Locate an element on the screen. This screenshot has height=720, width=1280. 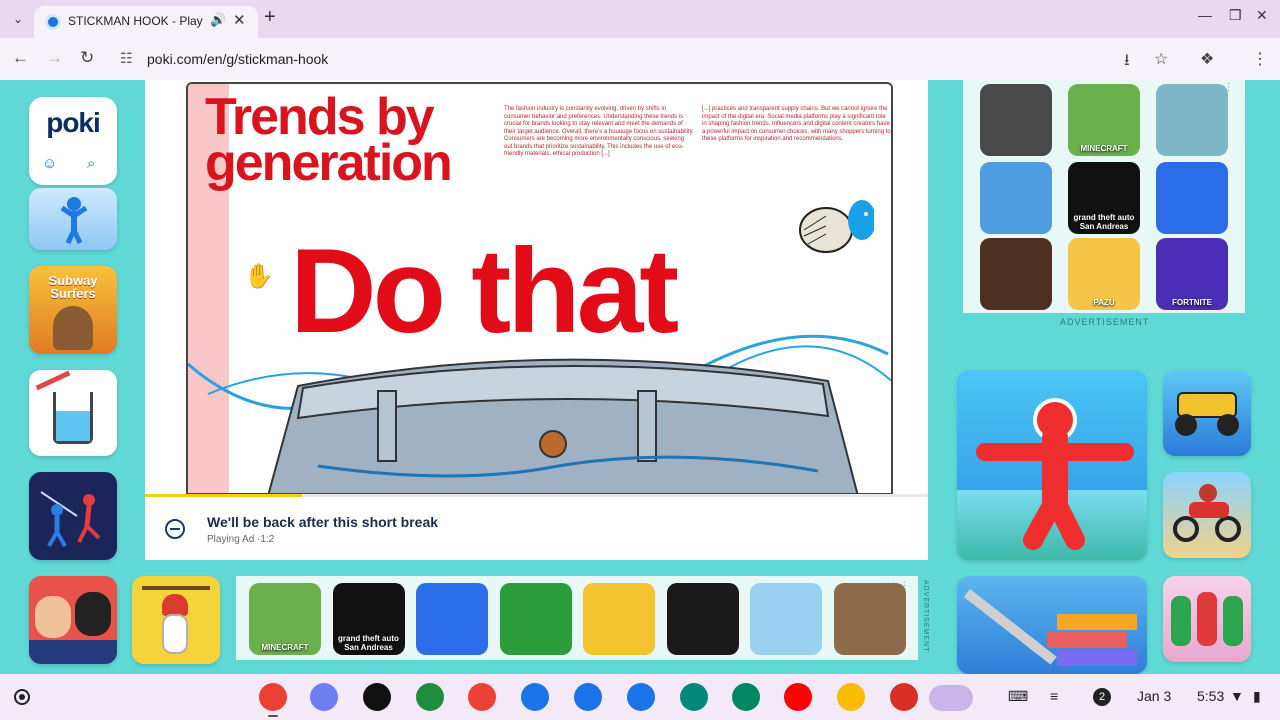
advertisement-label: ADVERTISEMENT is located at coordinates (1105, 322).